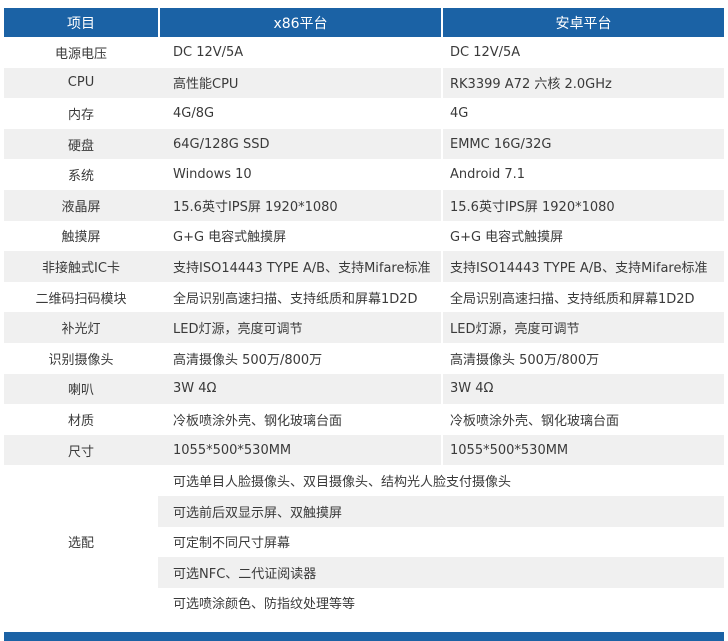 The height and width of the screenshot is (641, 728). What do you see at coordinates (582, 266) in the screenshot?
I see `android-value: 支持ISO14443 TYPE A/B、支持Mifare标准` at bounding box center [582, 266].